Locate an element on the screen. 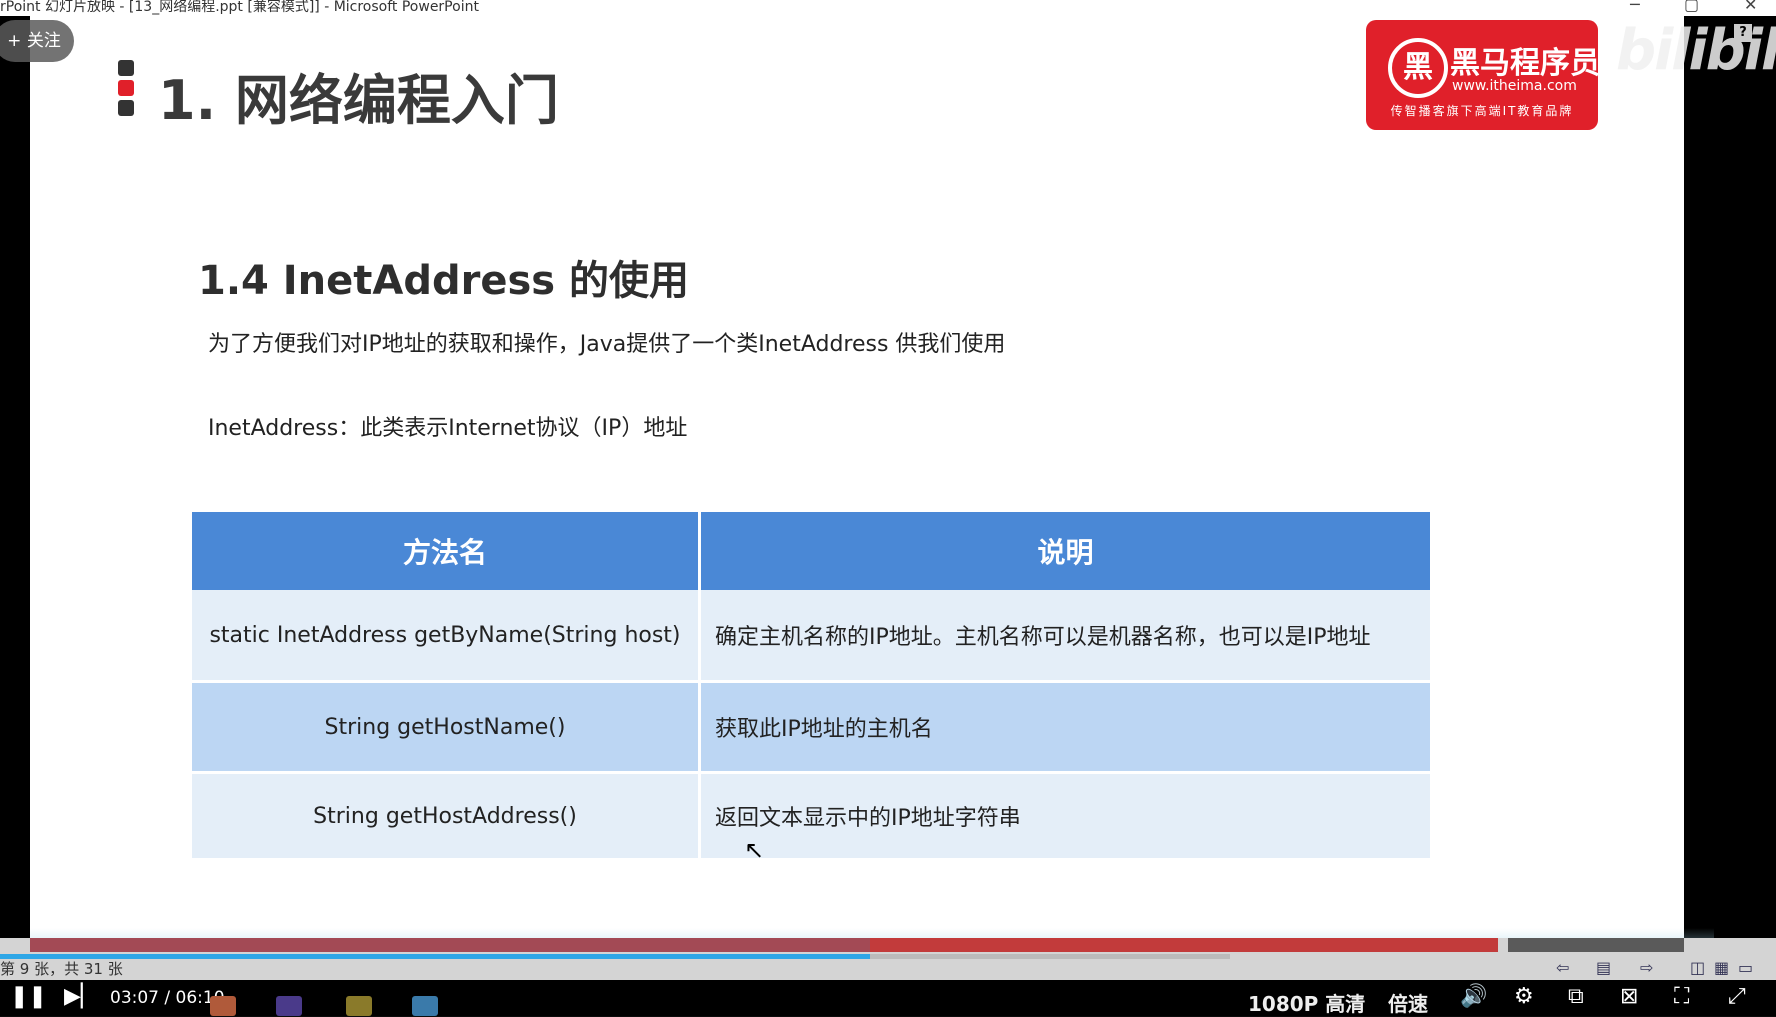  speed-selector: 倍速 is located at coordinates (1408, 1002).